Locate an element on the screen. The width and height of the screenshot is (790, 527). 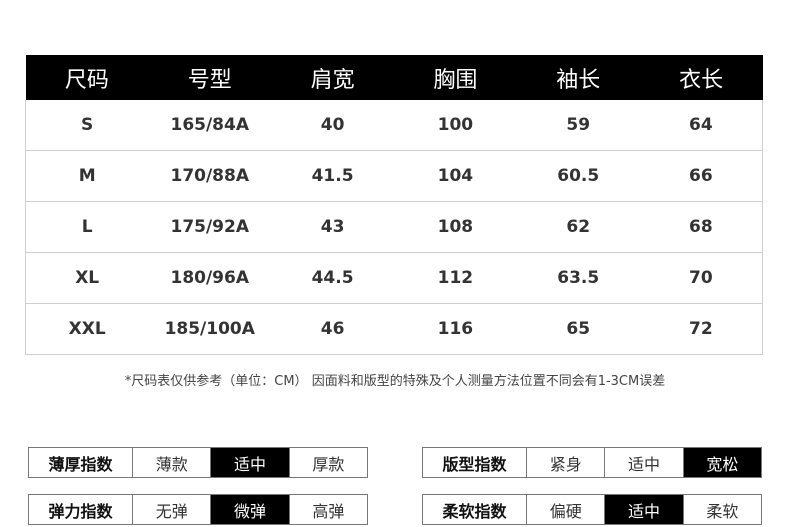
cell-model: 175/92A is located at coordinates (210, 227).